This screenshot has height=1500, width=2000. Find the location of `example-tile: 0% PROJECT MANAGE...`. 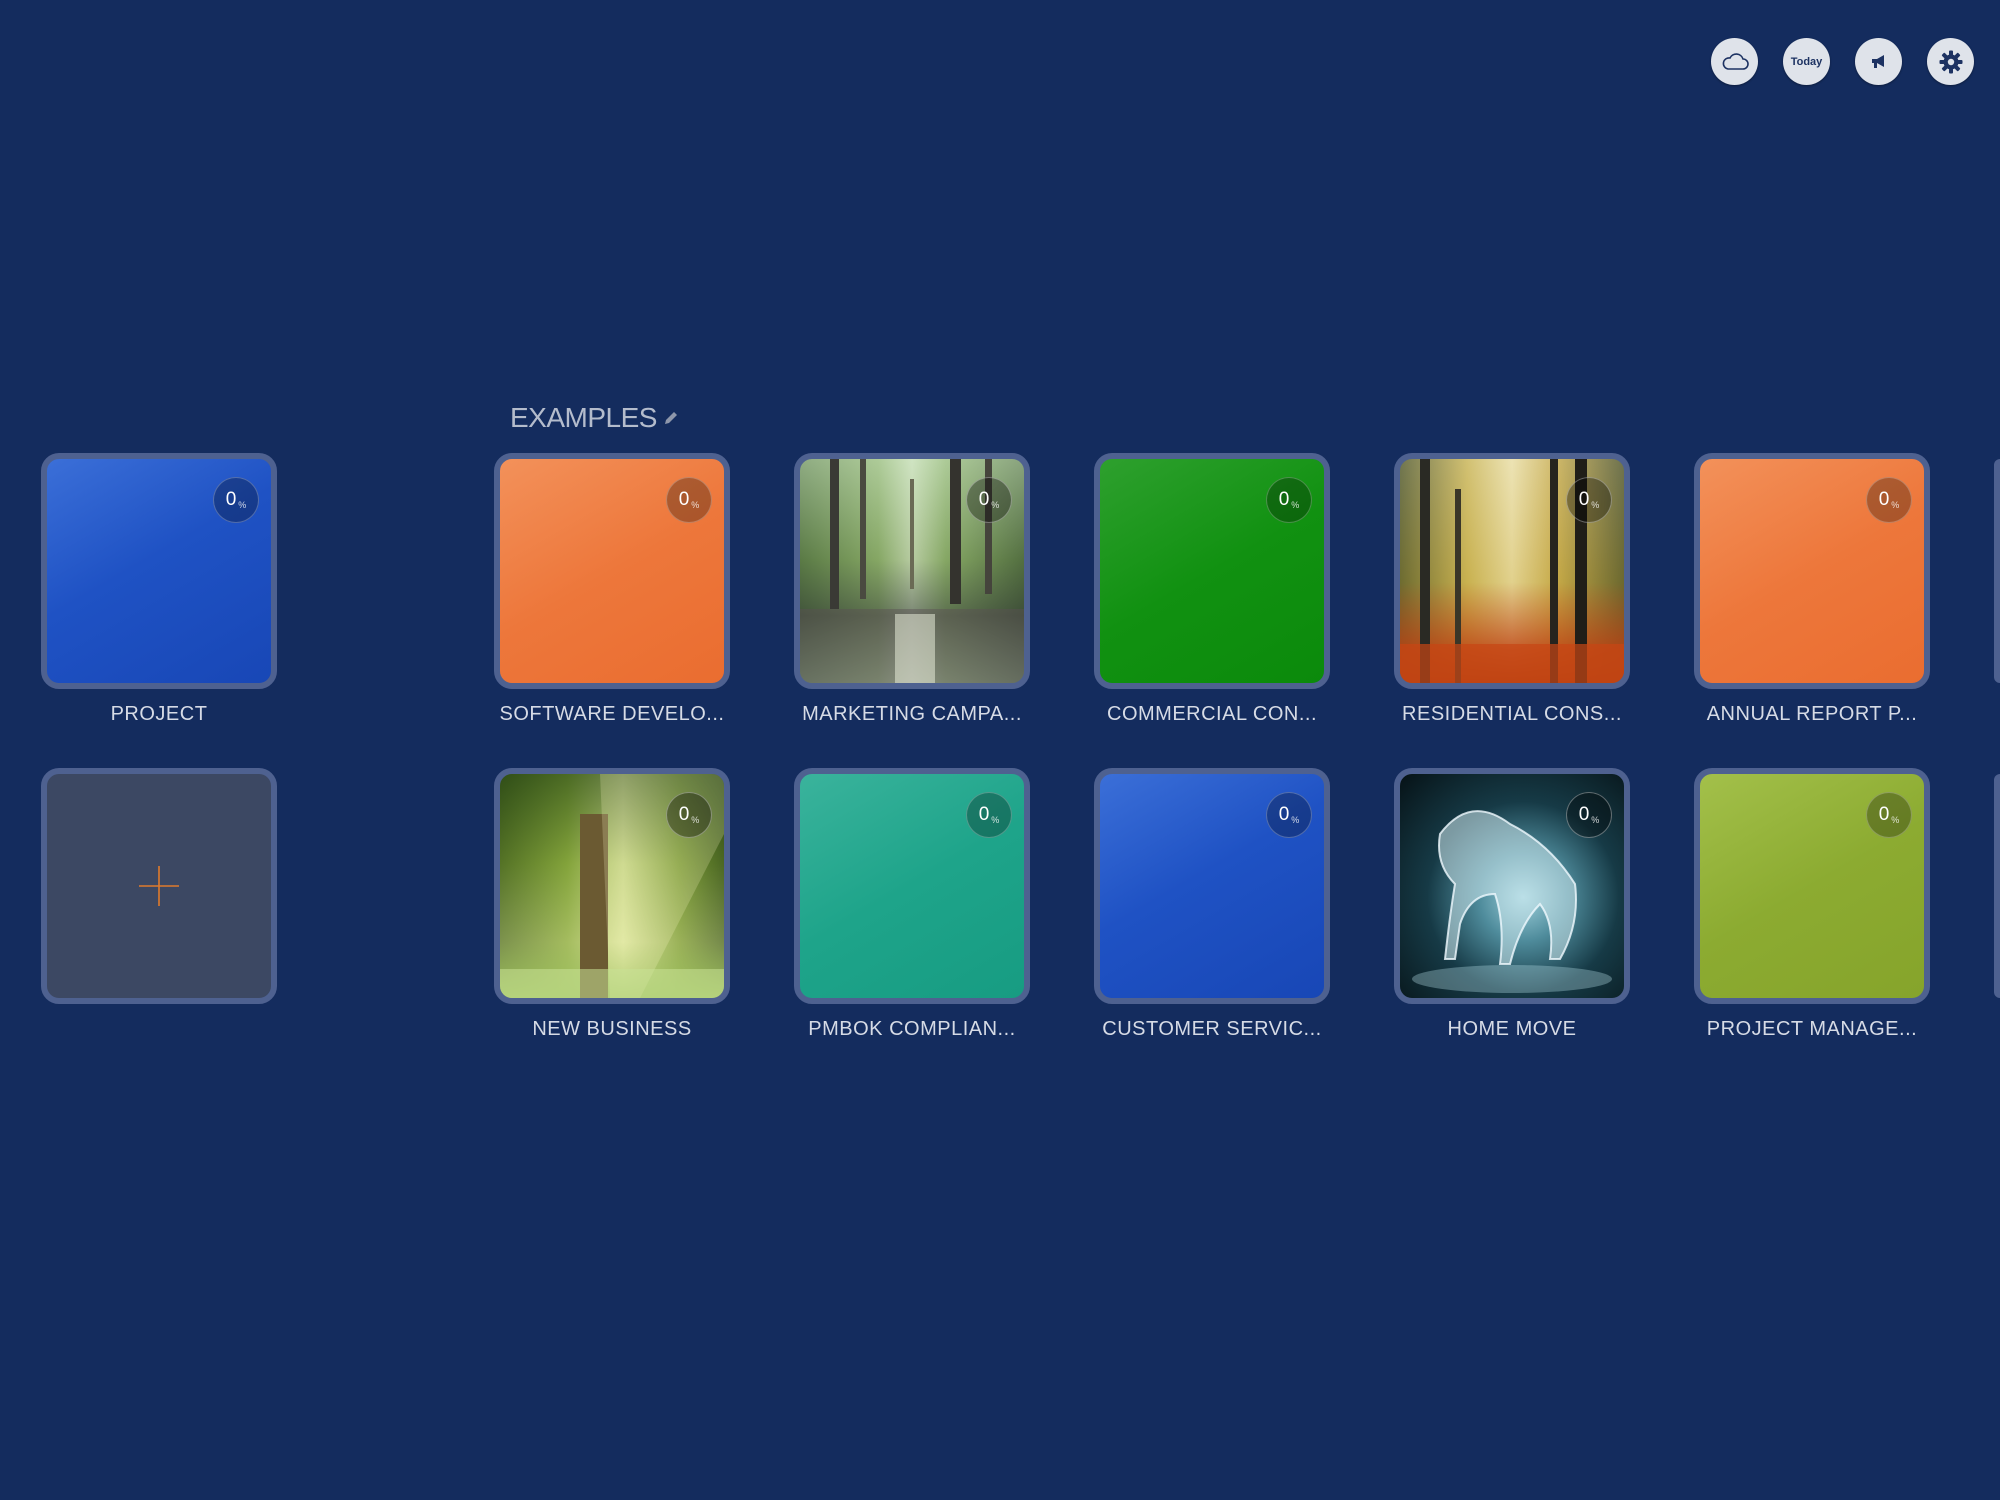

example-tile: 0% PROJECT MANAGE... is located at coordinates (1812, 904).